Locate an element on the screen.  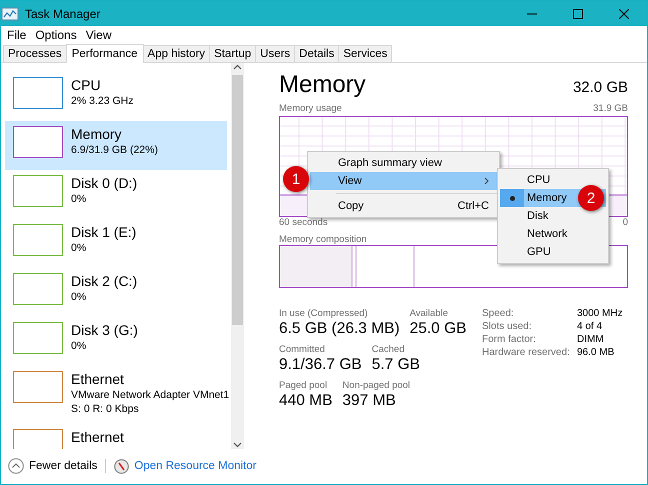
spec-label: Slots used: is located at coordinates (507, 326).